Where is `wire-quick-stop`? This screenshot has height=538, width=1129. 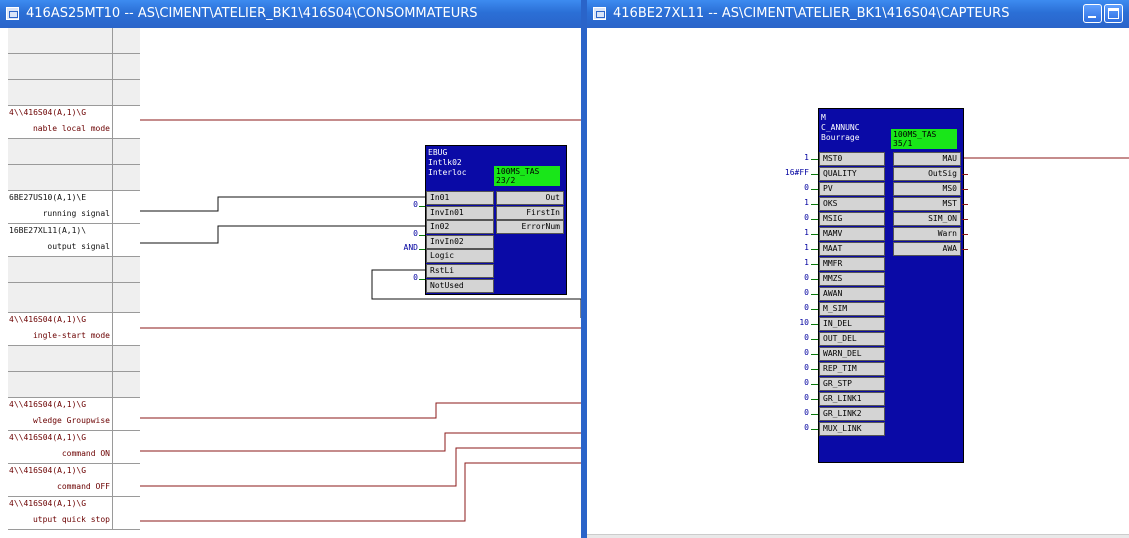
wire-quick-stop is located at coordinates (360, 492).